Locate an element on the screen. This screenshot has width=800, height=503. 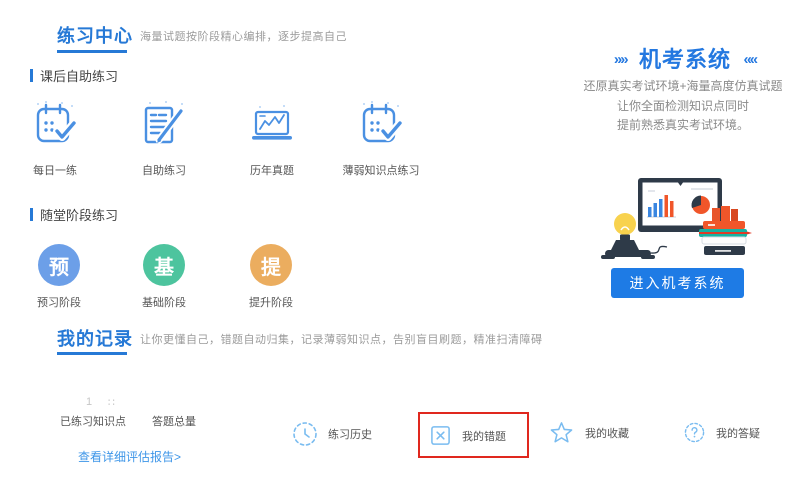
stage-badge-icon: 提 is located at coordinates (271, 265).